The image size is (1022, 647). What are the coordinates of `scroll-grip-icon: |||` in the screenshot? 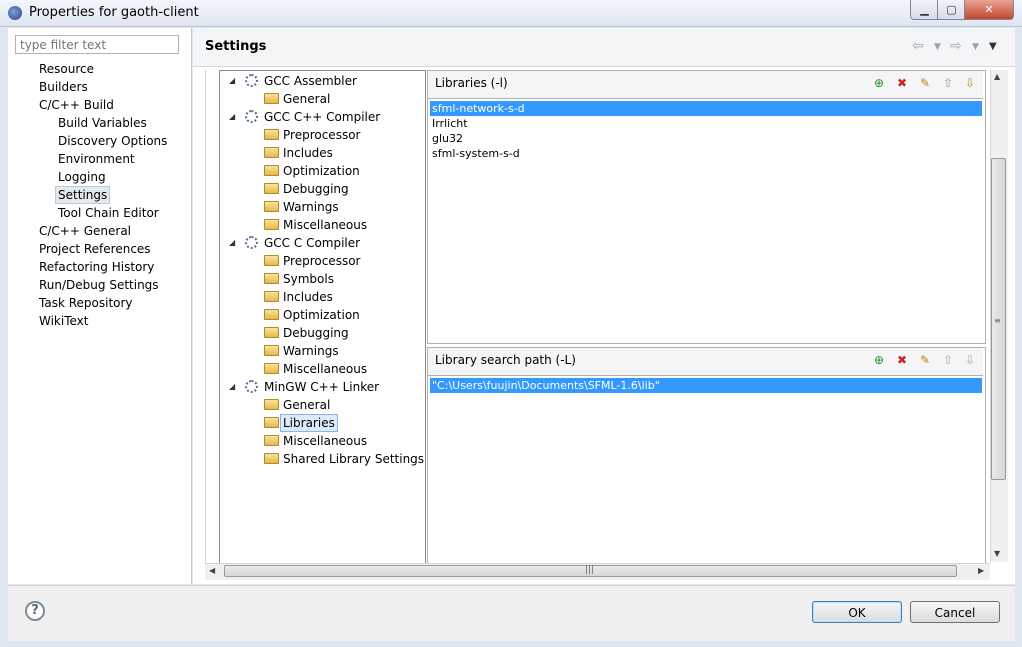 It's located at (590, 570).